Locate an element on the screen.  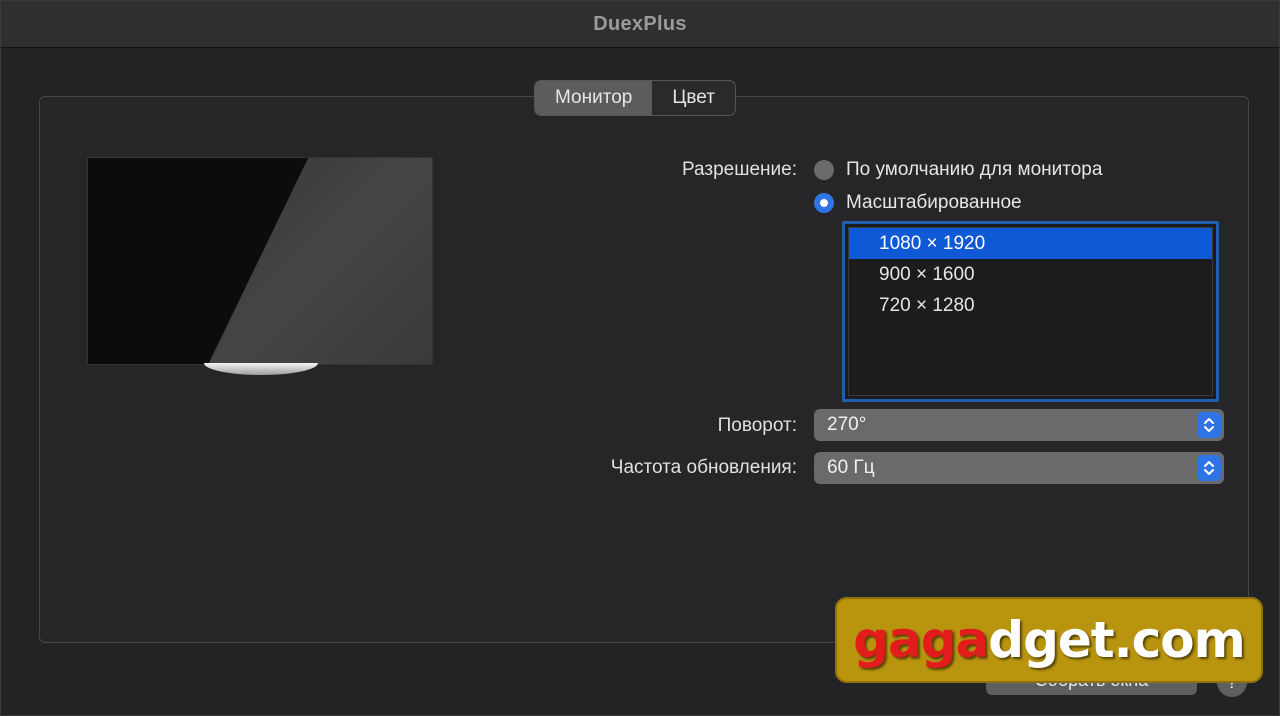
radio-button-scaled is located at coordinates (824, 203).